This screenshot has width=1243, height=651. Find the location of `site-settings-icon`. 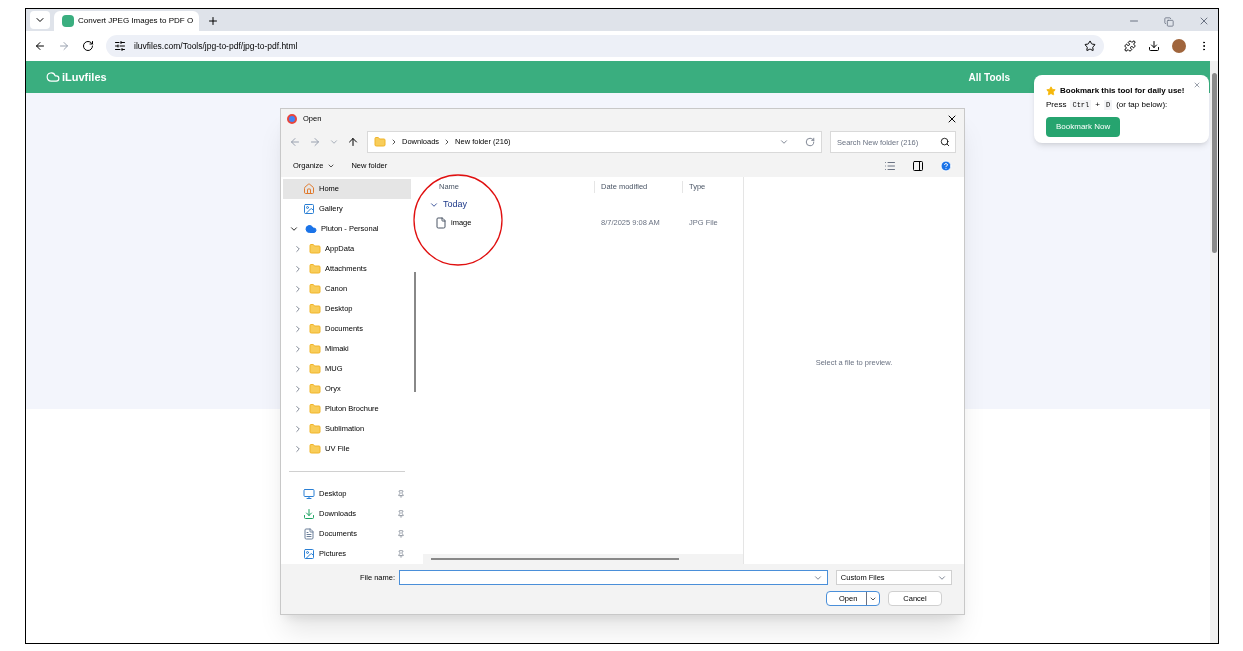

site-settings-icon is located at coordinates (120, 46).